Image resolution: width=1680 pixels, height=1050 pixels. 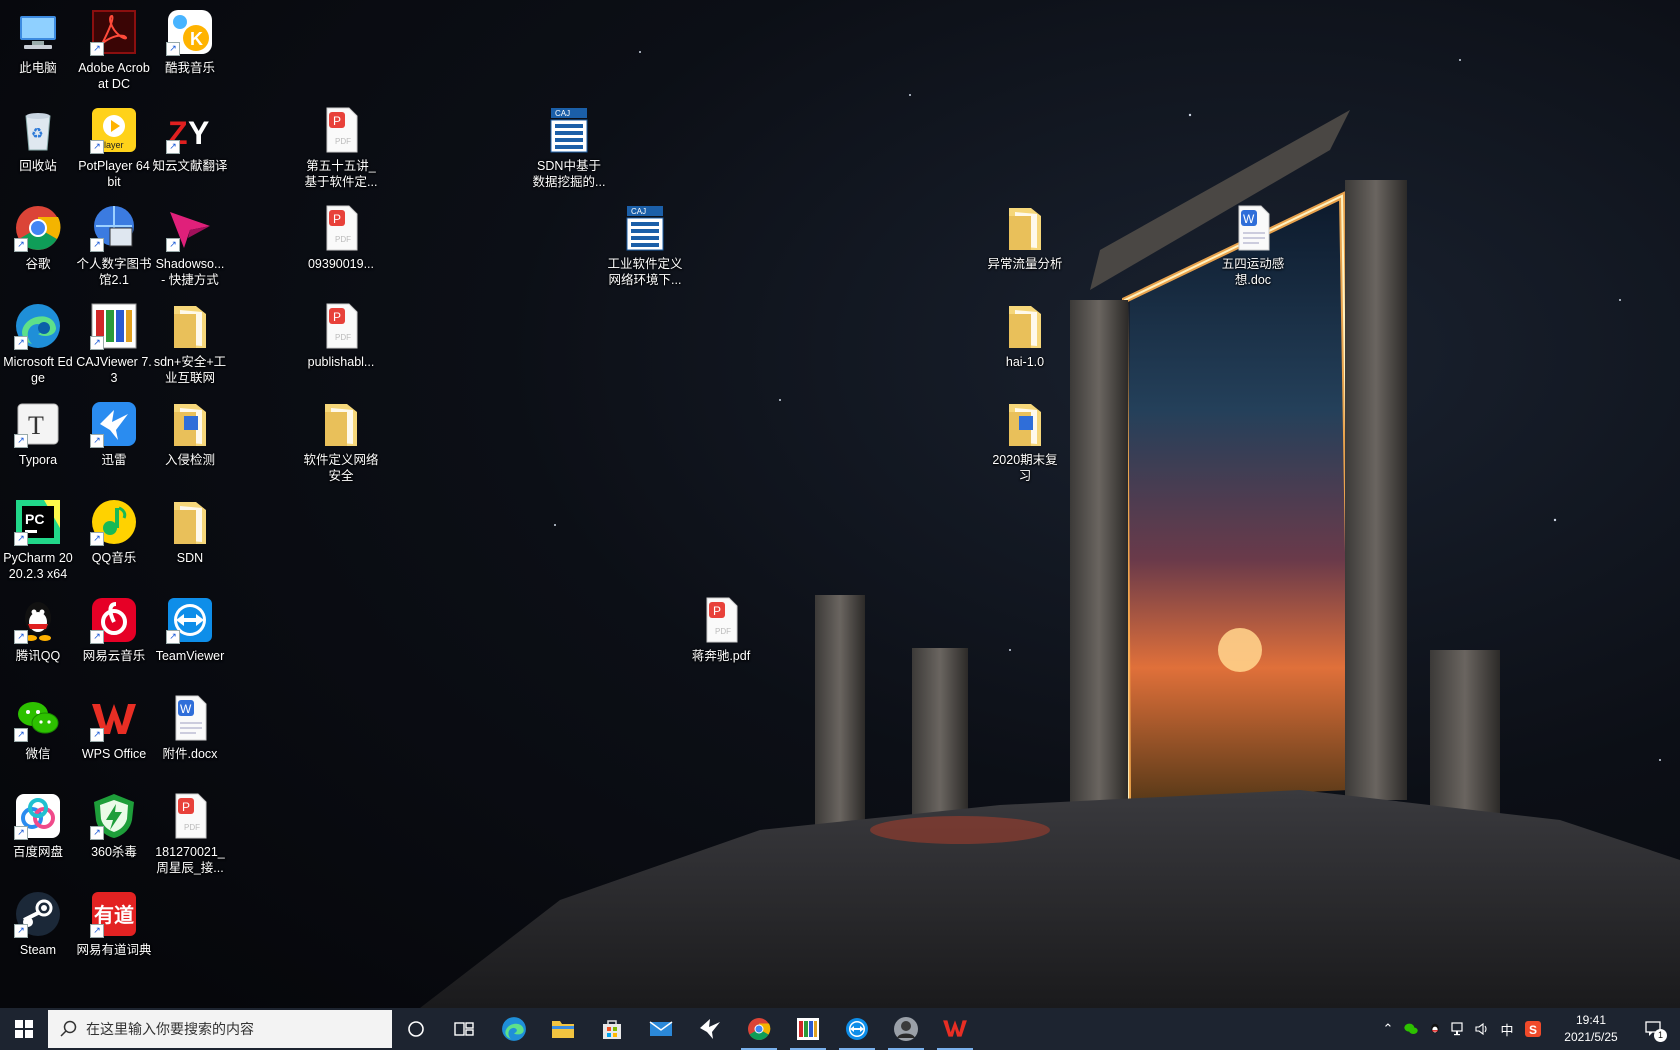 I want to click on tray-sogou: S, so click(x=1533, y=1029).